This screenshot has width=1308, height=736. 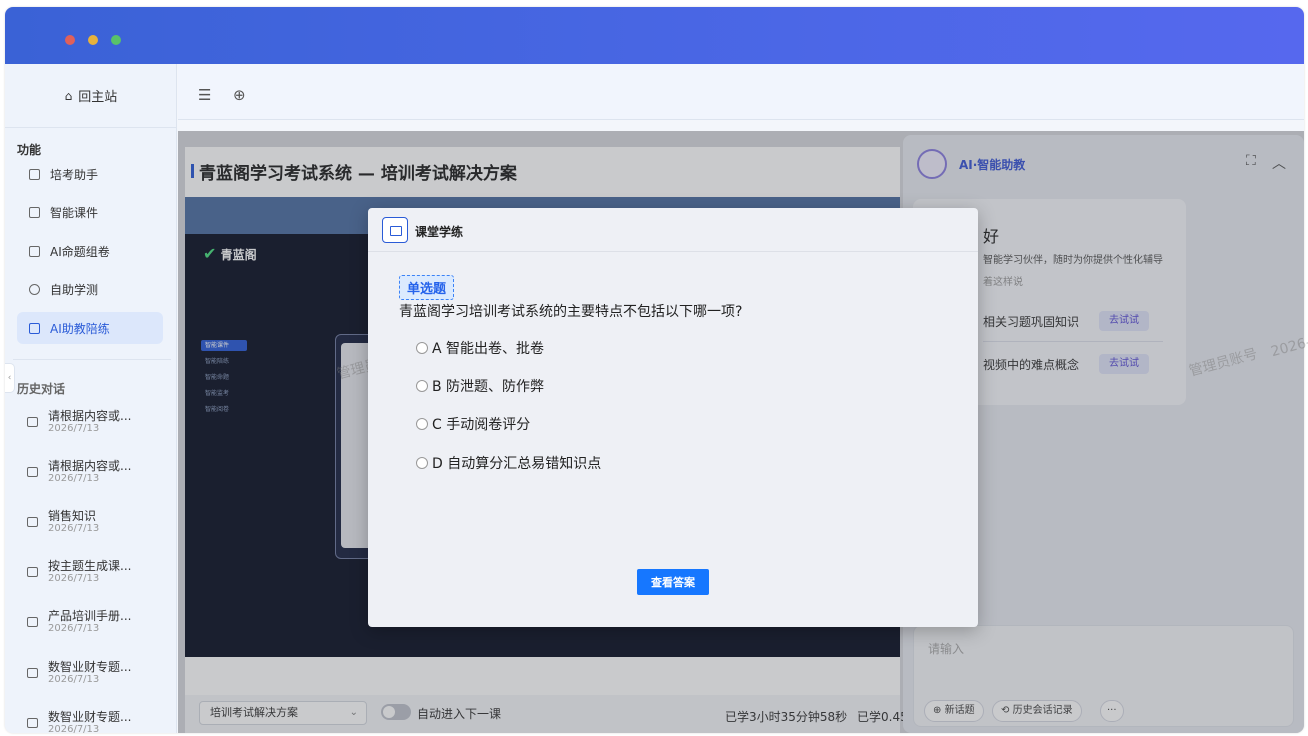 I want to click on sidebar-item-self-test: 自助学测, so click(x=90, y=289).